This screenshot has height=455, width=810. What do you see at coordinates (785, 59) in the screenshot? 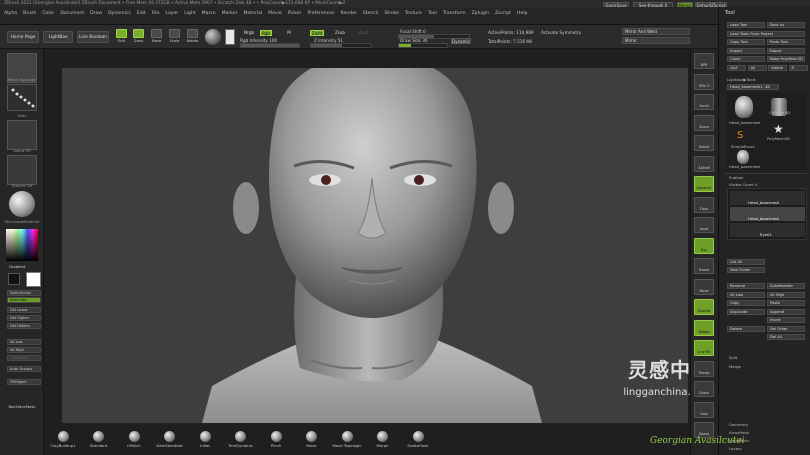
I see `tool-action-button: Make PolyMesh3D` at bounding box center [785, 59].